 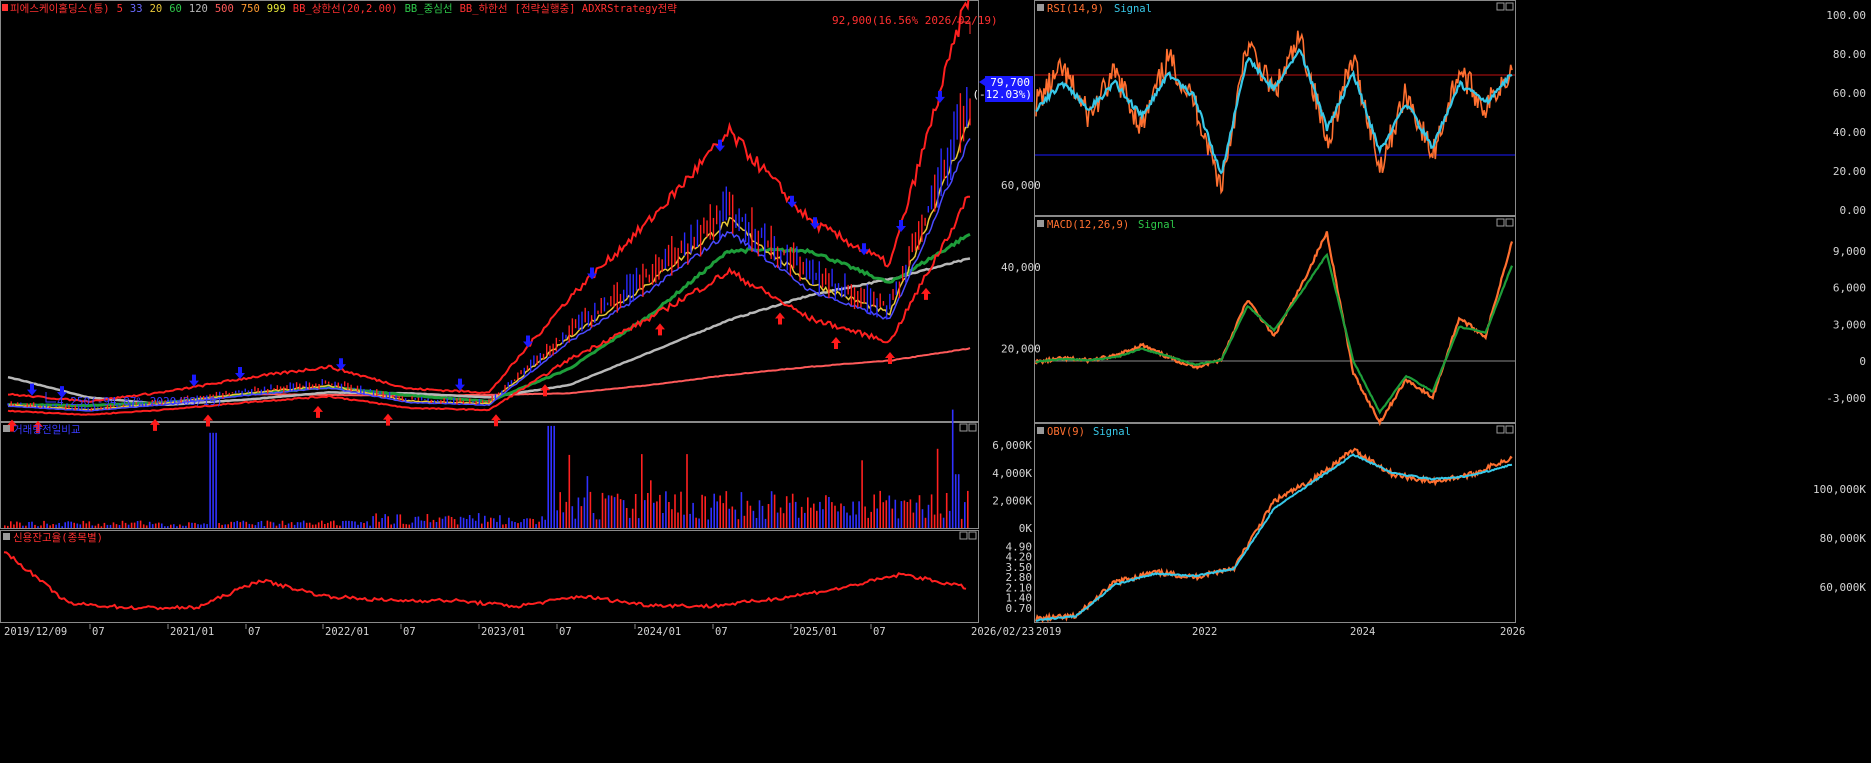 I want to click on right-tick-label: 60.00, so click(x=1849, y=93).